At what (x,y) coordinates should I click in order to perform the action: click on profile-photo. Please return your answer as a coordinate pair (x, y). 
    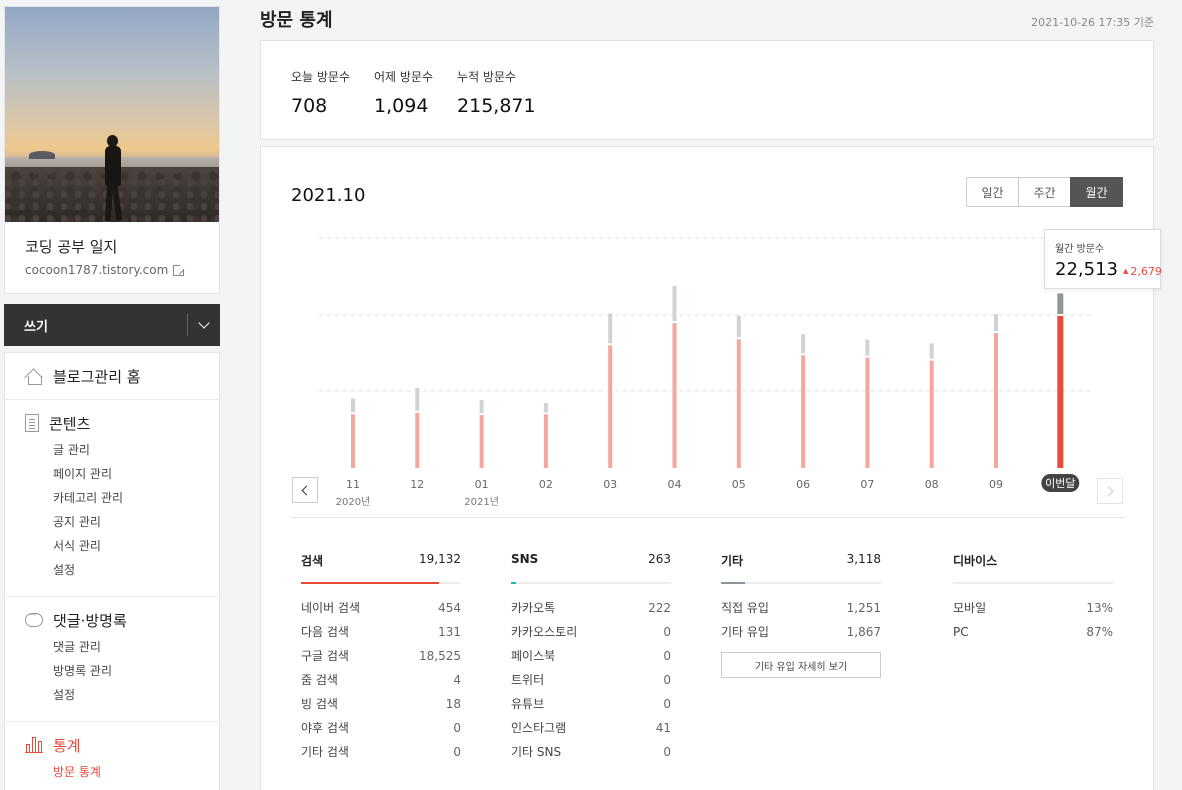
    Looking at the image, I should click on (112, 114).